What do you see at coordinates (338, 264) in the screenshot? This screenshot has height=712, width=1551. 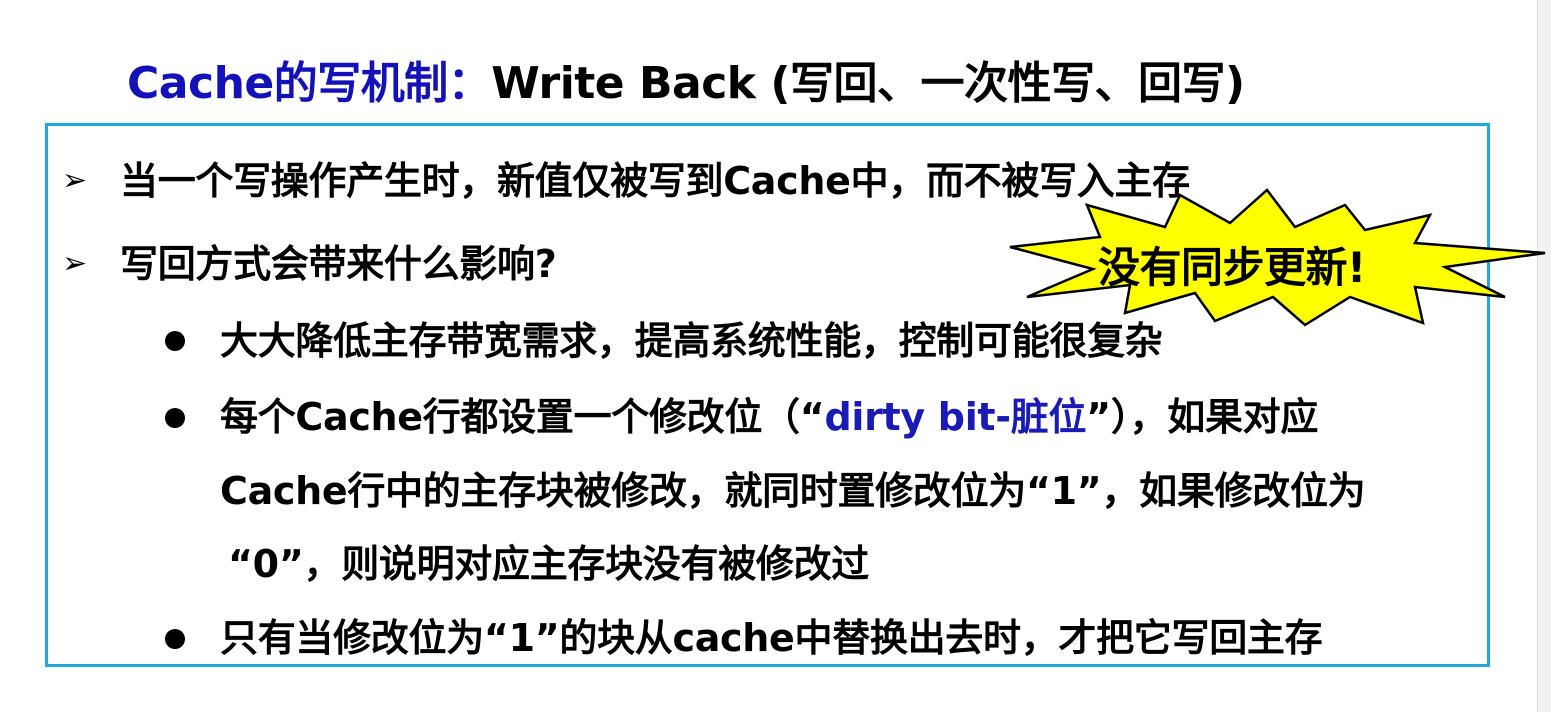 I see `bullet-write-back-impact: 写回方式会带来什么影响?` at bounding box center [338, 264].